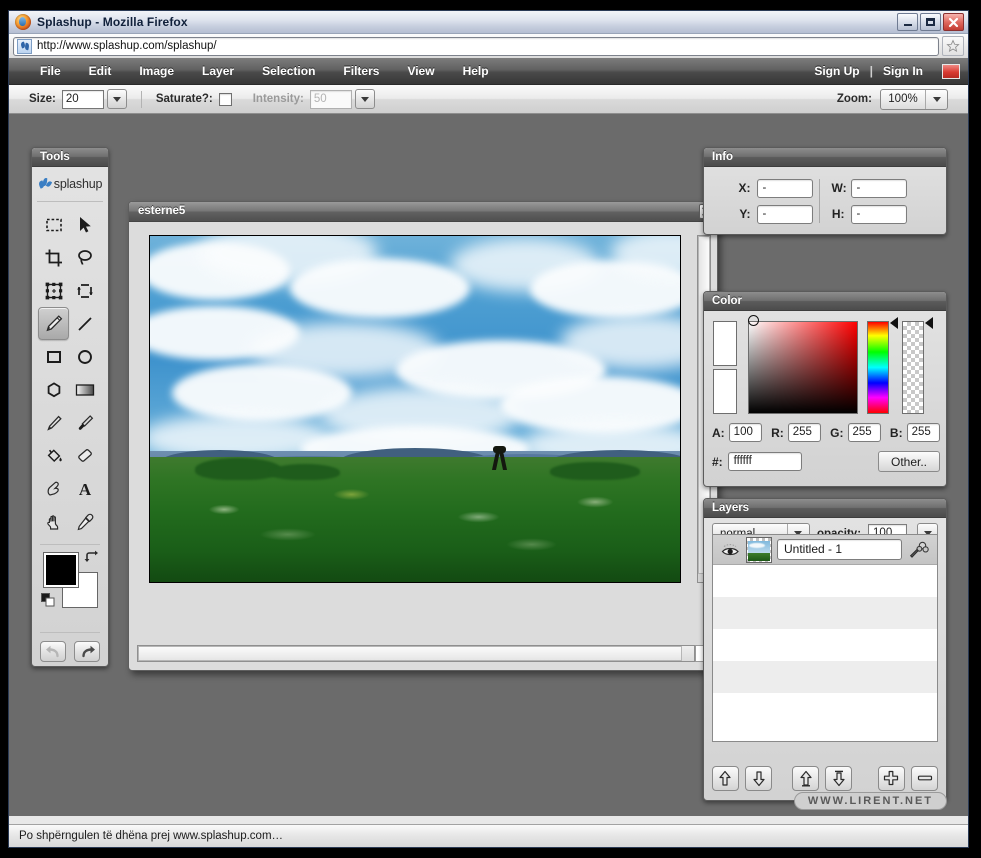 This screenshot has width=981, height=858. What do you see at coordinates (420, 71) in the screenshot?
I see `menu-view: View` at bounding box center [420, 71].